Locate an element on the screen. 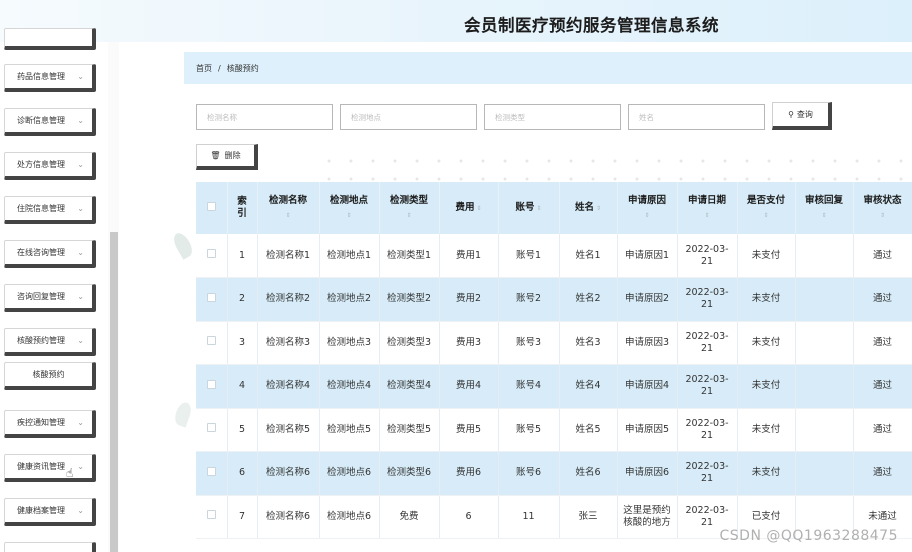 The width and height of the screenshot is (912, 552). sidebar-item-label: 疾控通知管理 is located at coordinates (41, 422).